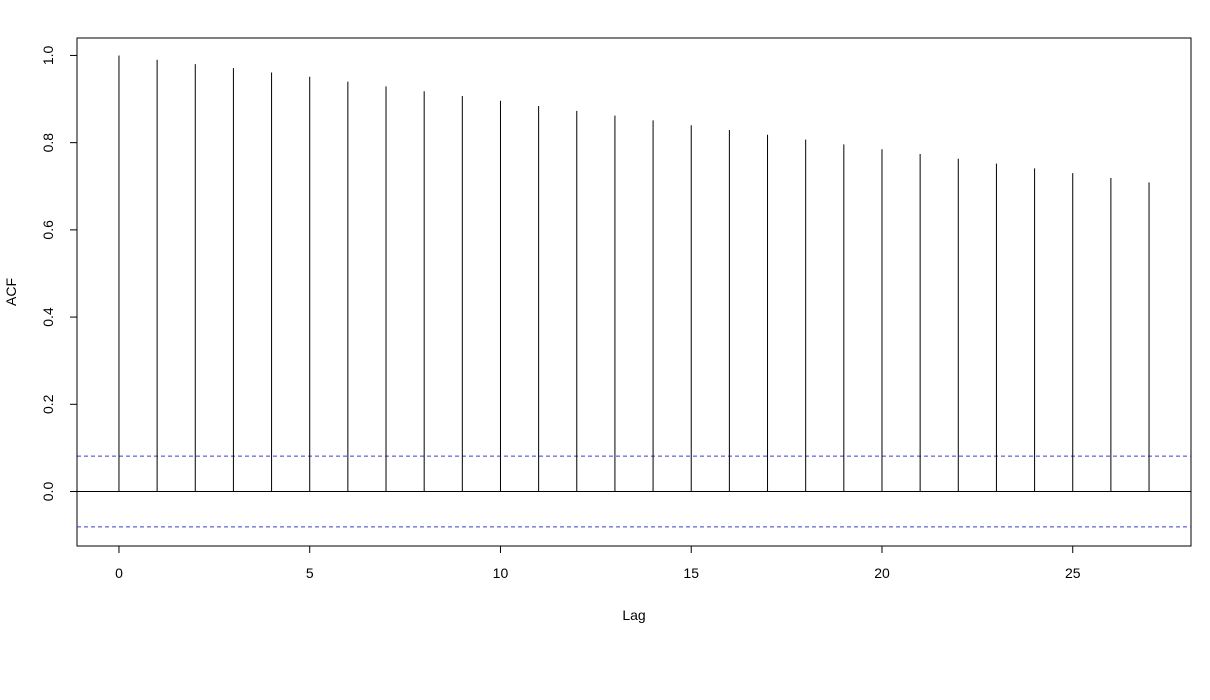 The width and height of the screenshot is (1210, 700). Describe the element at coordinates (48, 492) in the screenshot. I see `y-tick-label: 0.0` at that location.